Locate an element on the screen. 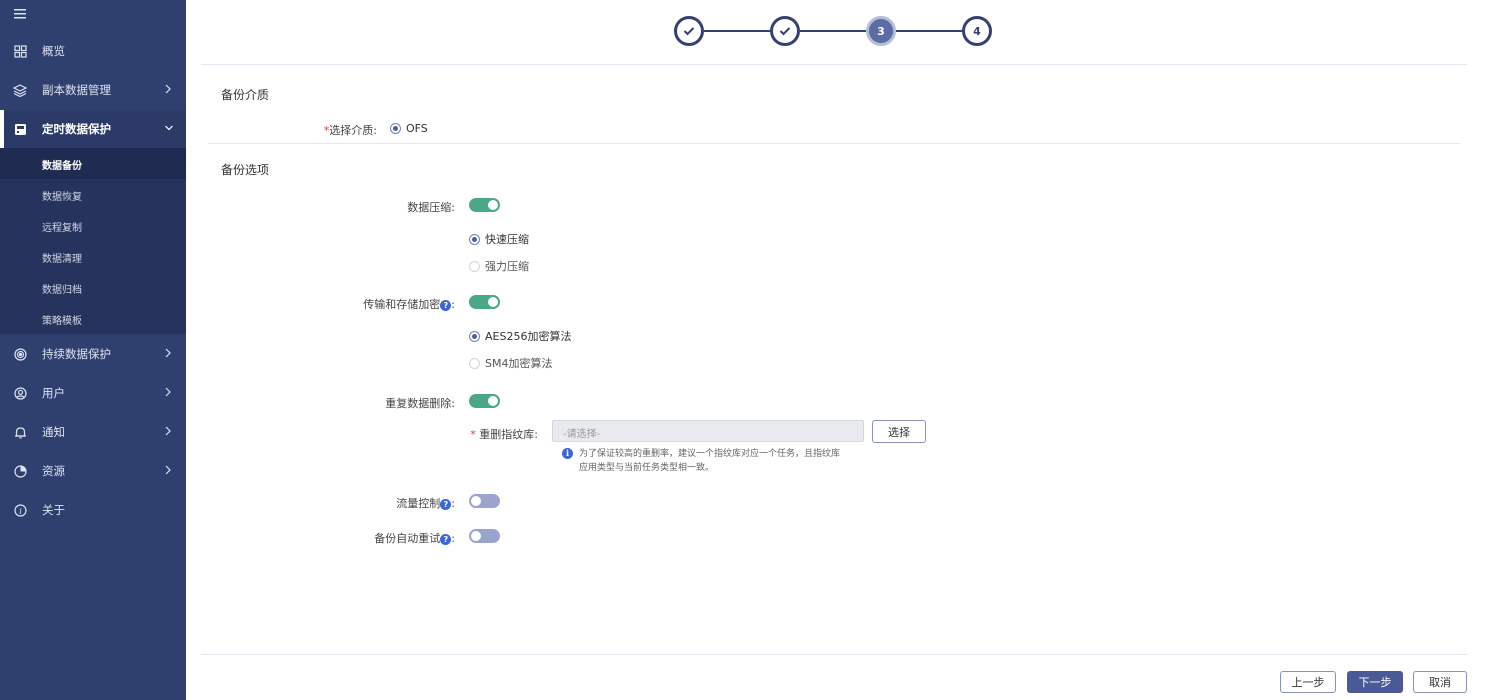  media-option-ofs: OFS is located at coordinates (409, 128).